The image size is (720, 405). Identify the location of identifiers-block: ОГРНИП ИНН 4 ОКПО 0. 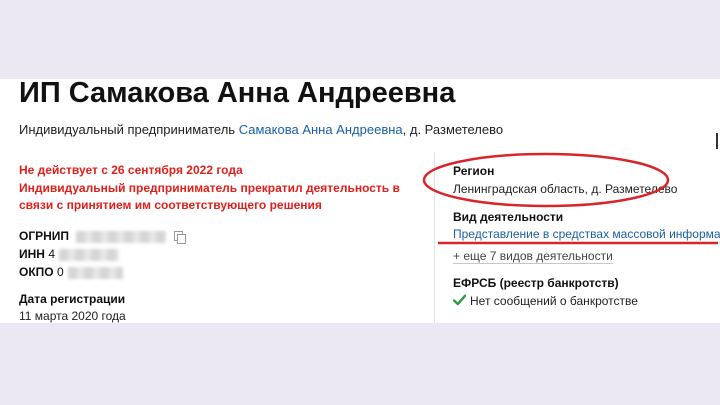
(102, 254).